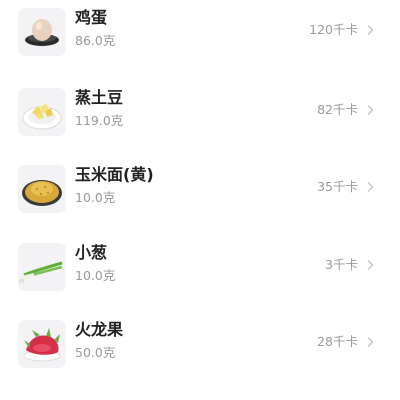  What do you see at coordinates (42, 112) in the screenshot?
I see `potato-icon` at bounding box center [42, 112].